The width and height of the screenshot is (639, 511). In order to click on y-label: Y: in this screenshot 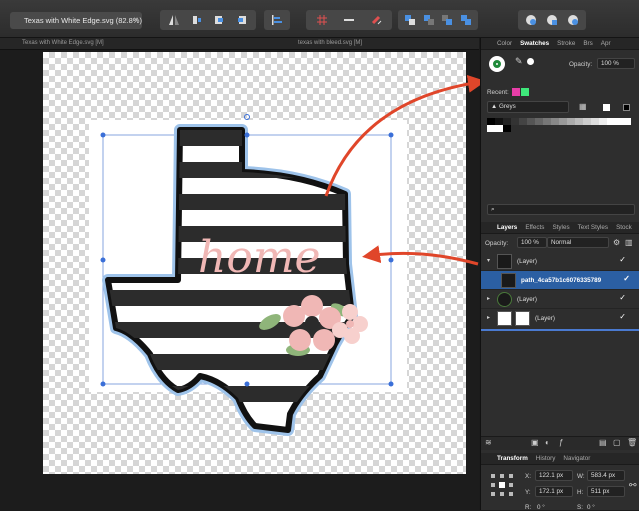, I will do `click(528, 492)`.